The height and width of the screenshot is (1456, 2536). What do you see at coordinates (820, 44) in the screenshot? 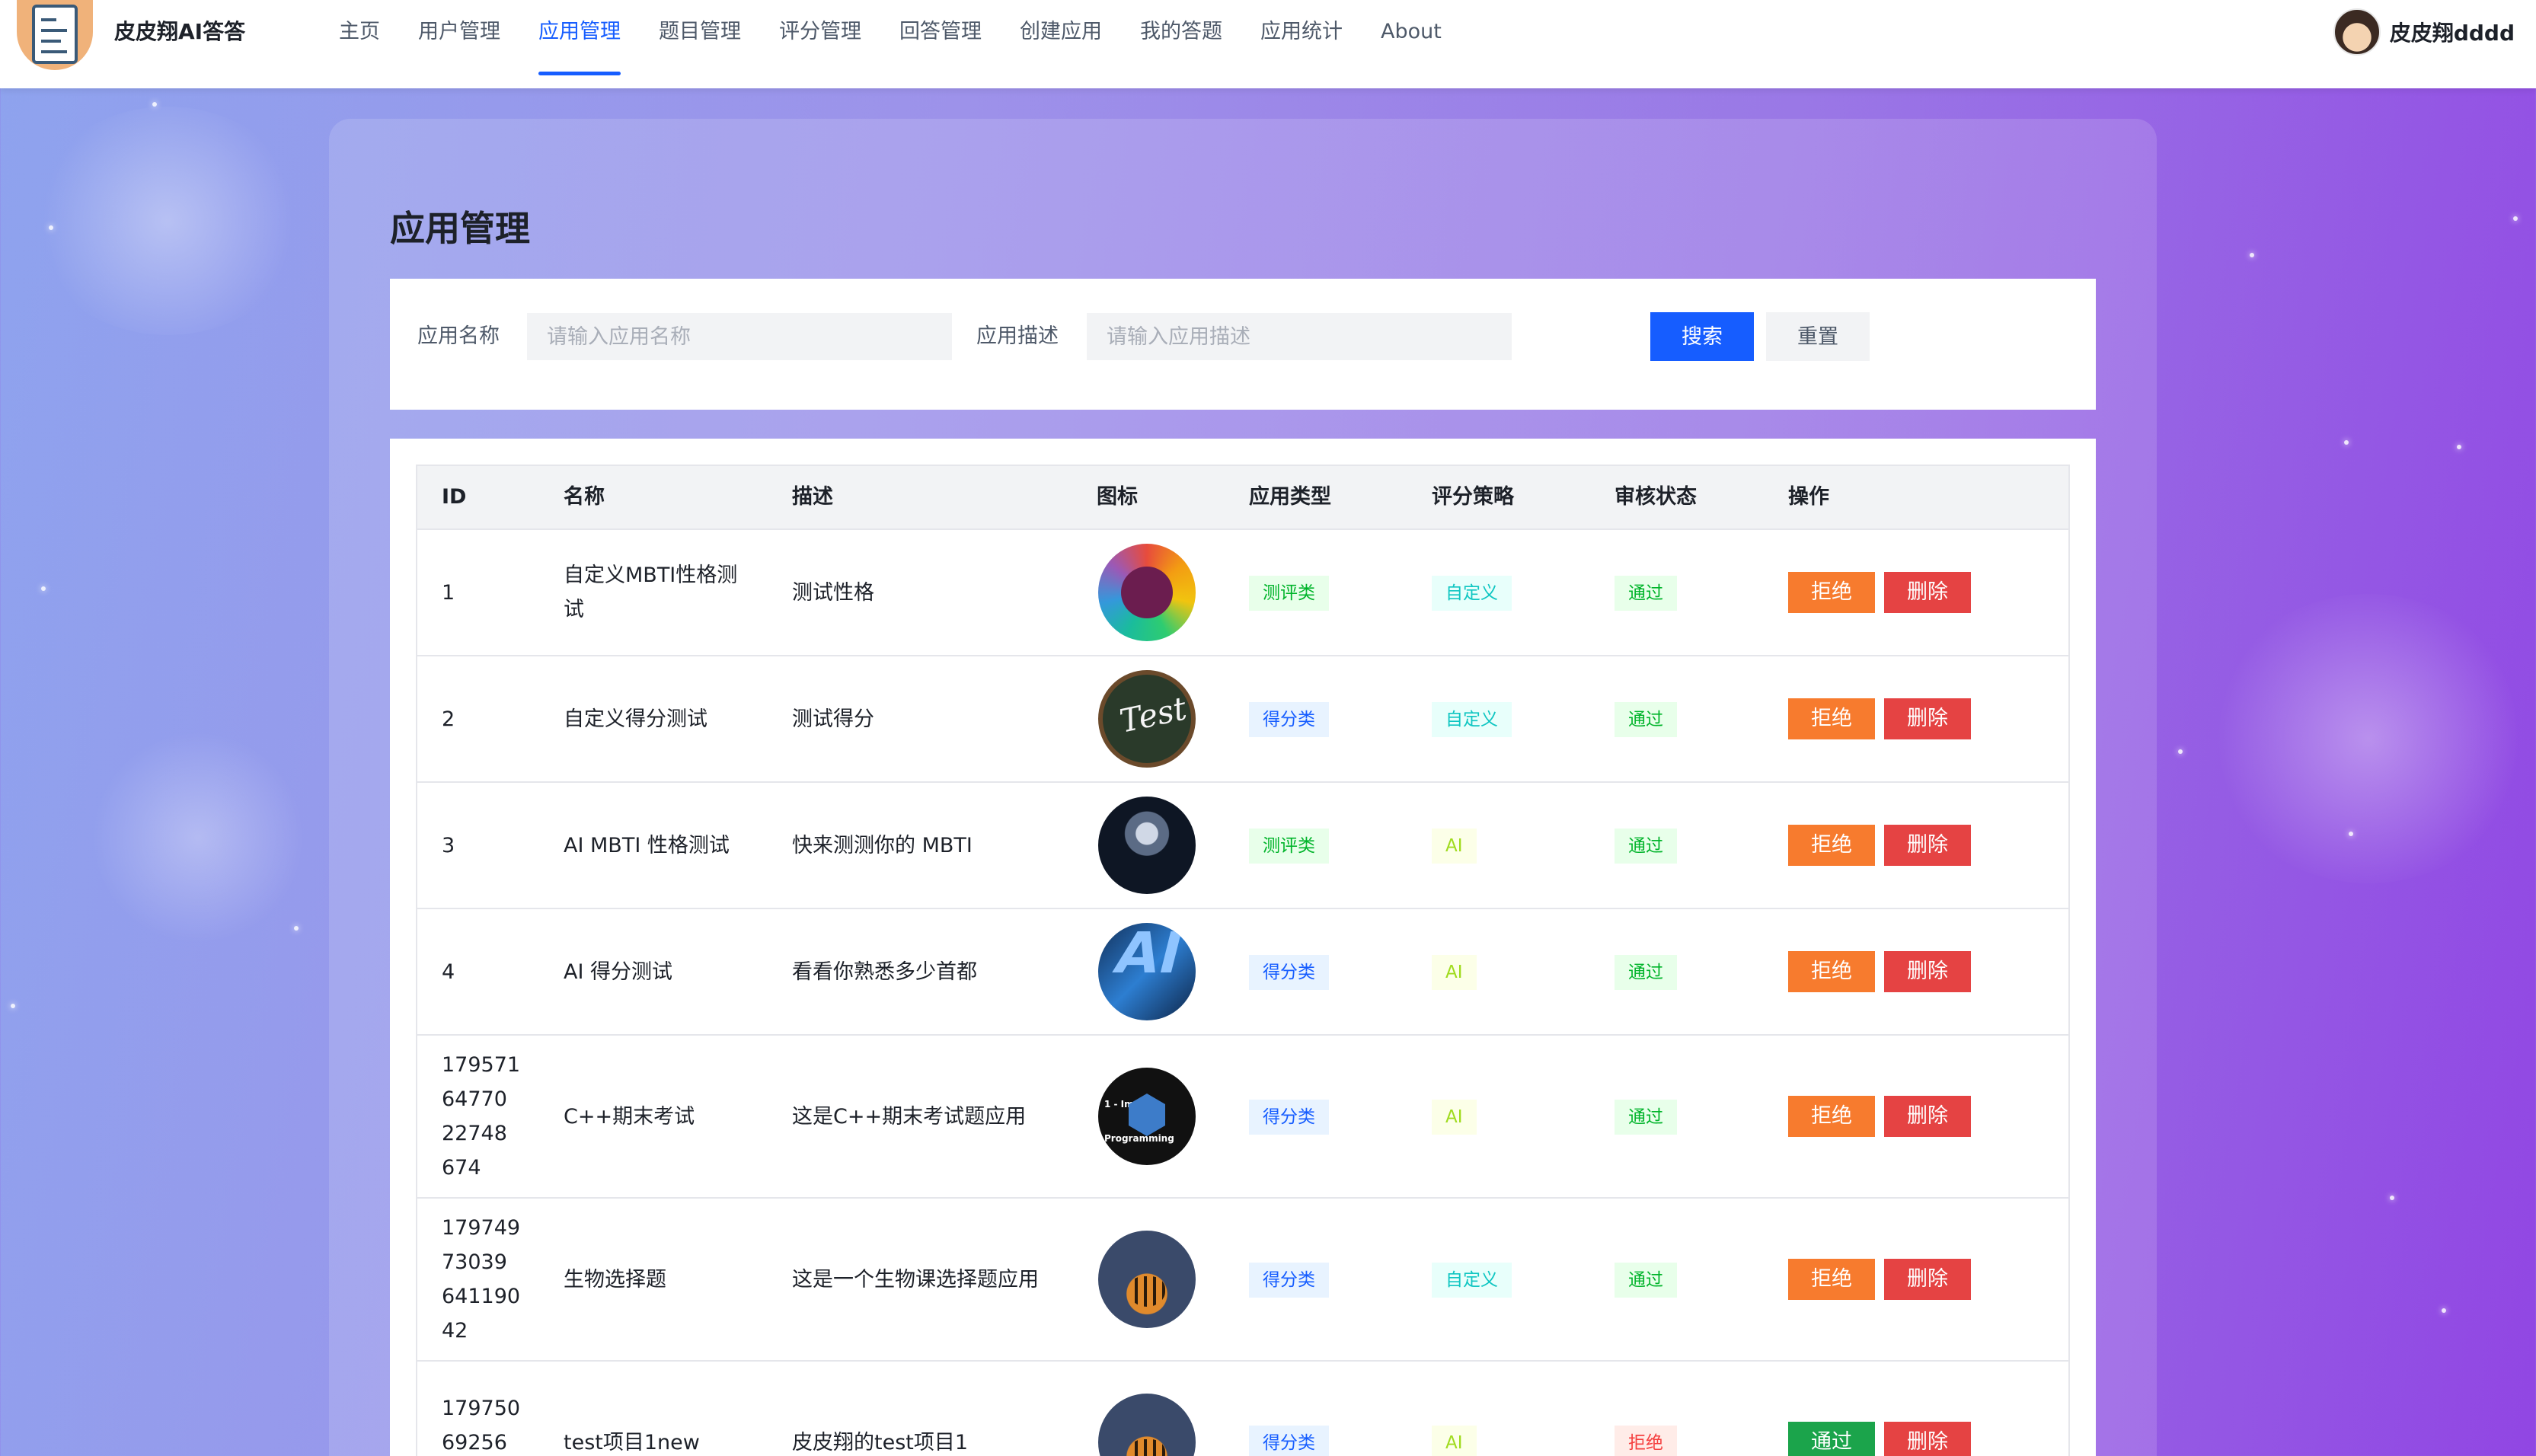
I see `nav-item-scoring-management: 评分管理` at bounding box center [820, 44].